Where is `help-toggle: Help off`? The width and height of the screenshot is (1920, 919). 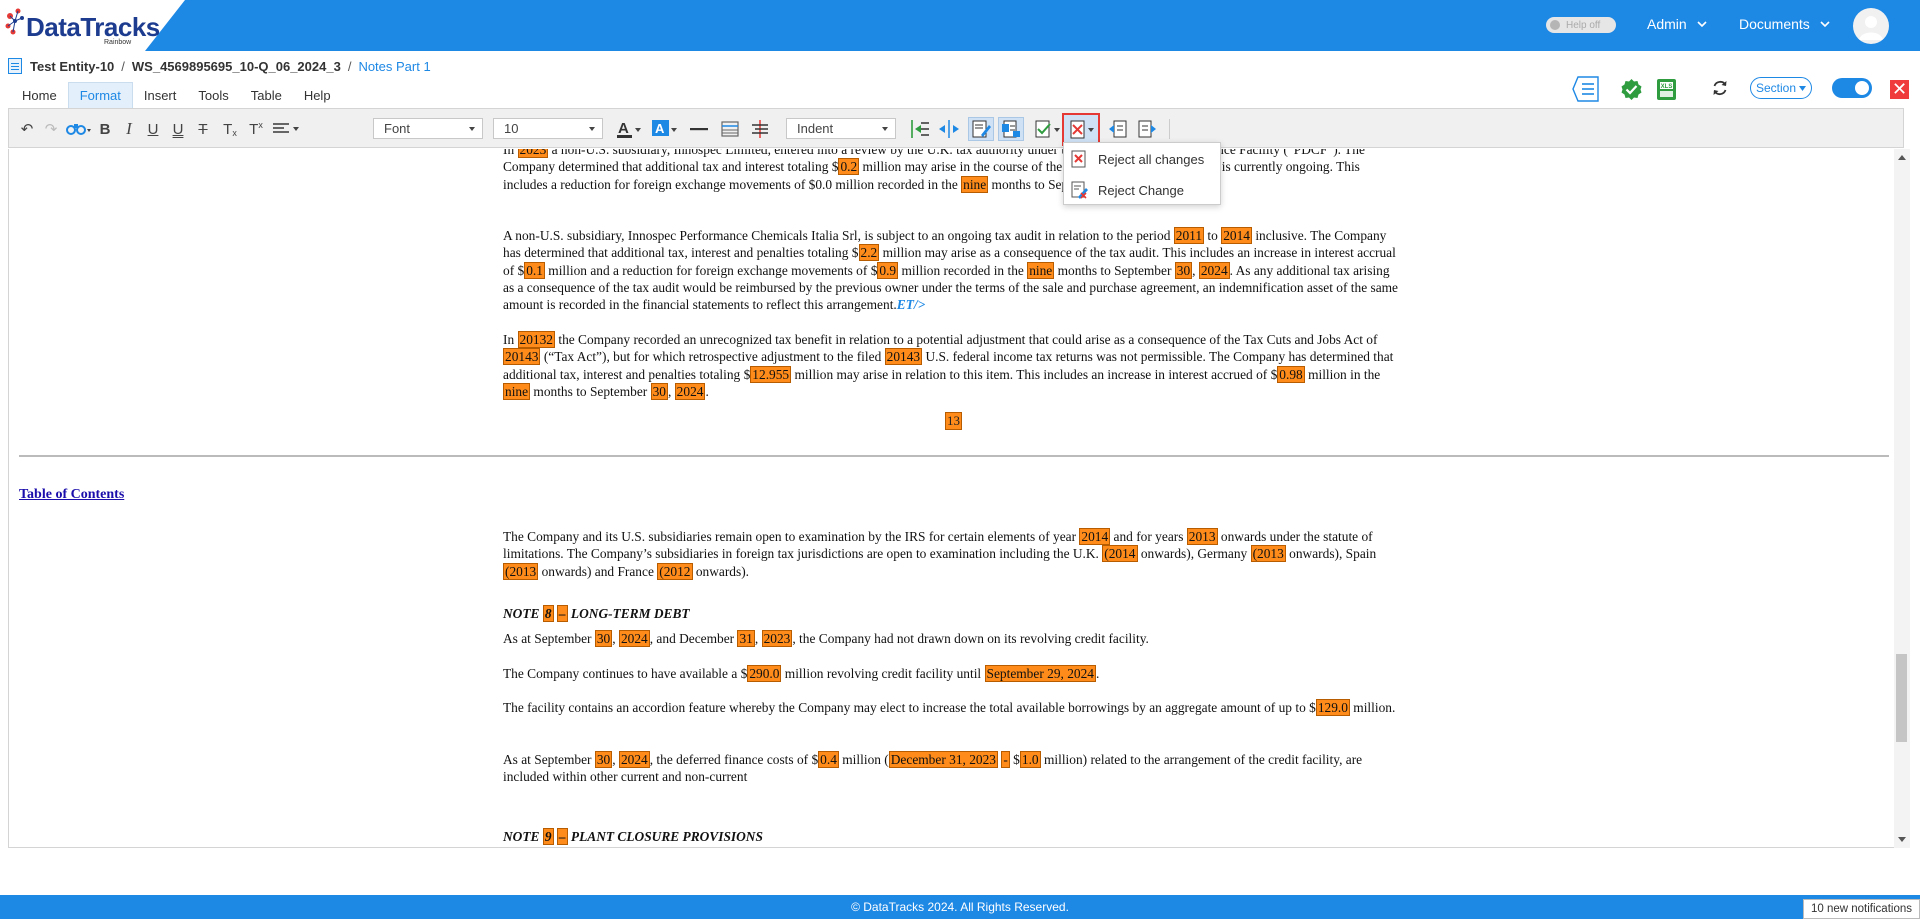
help-toggle: Help off is located at coordinates (1581, 25).